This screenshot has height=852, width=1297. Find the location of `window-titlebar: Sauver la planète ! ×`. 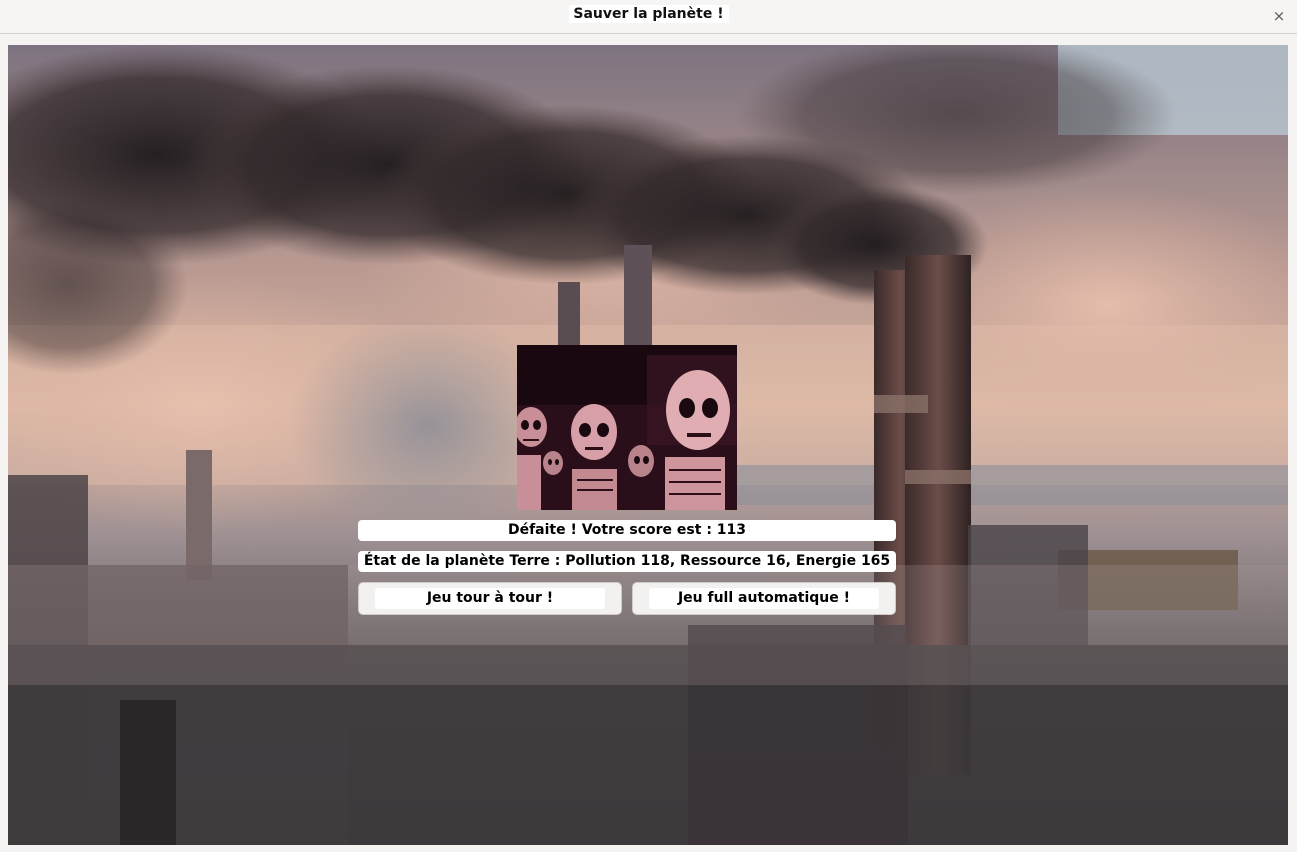

window-titlebar: Sauver la planète ! × is located at coordinates (648, 17).